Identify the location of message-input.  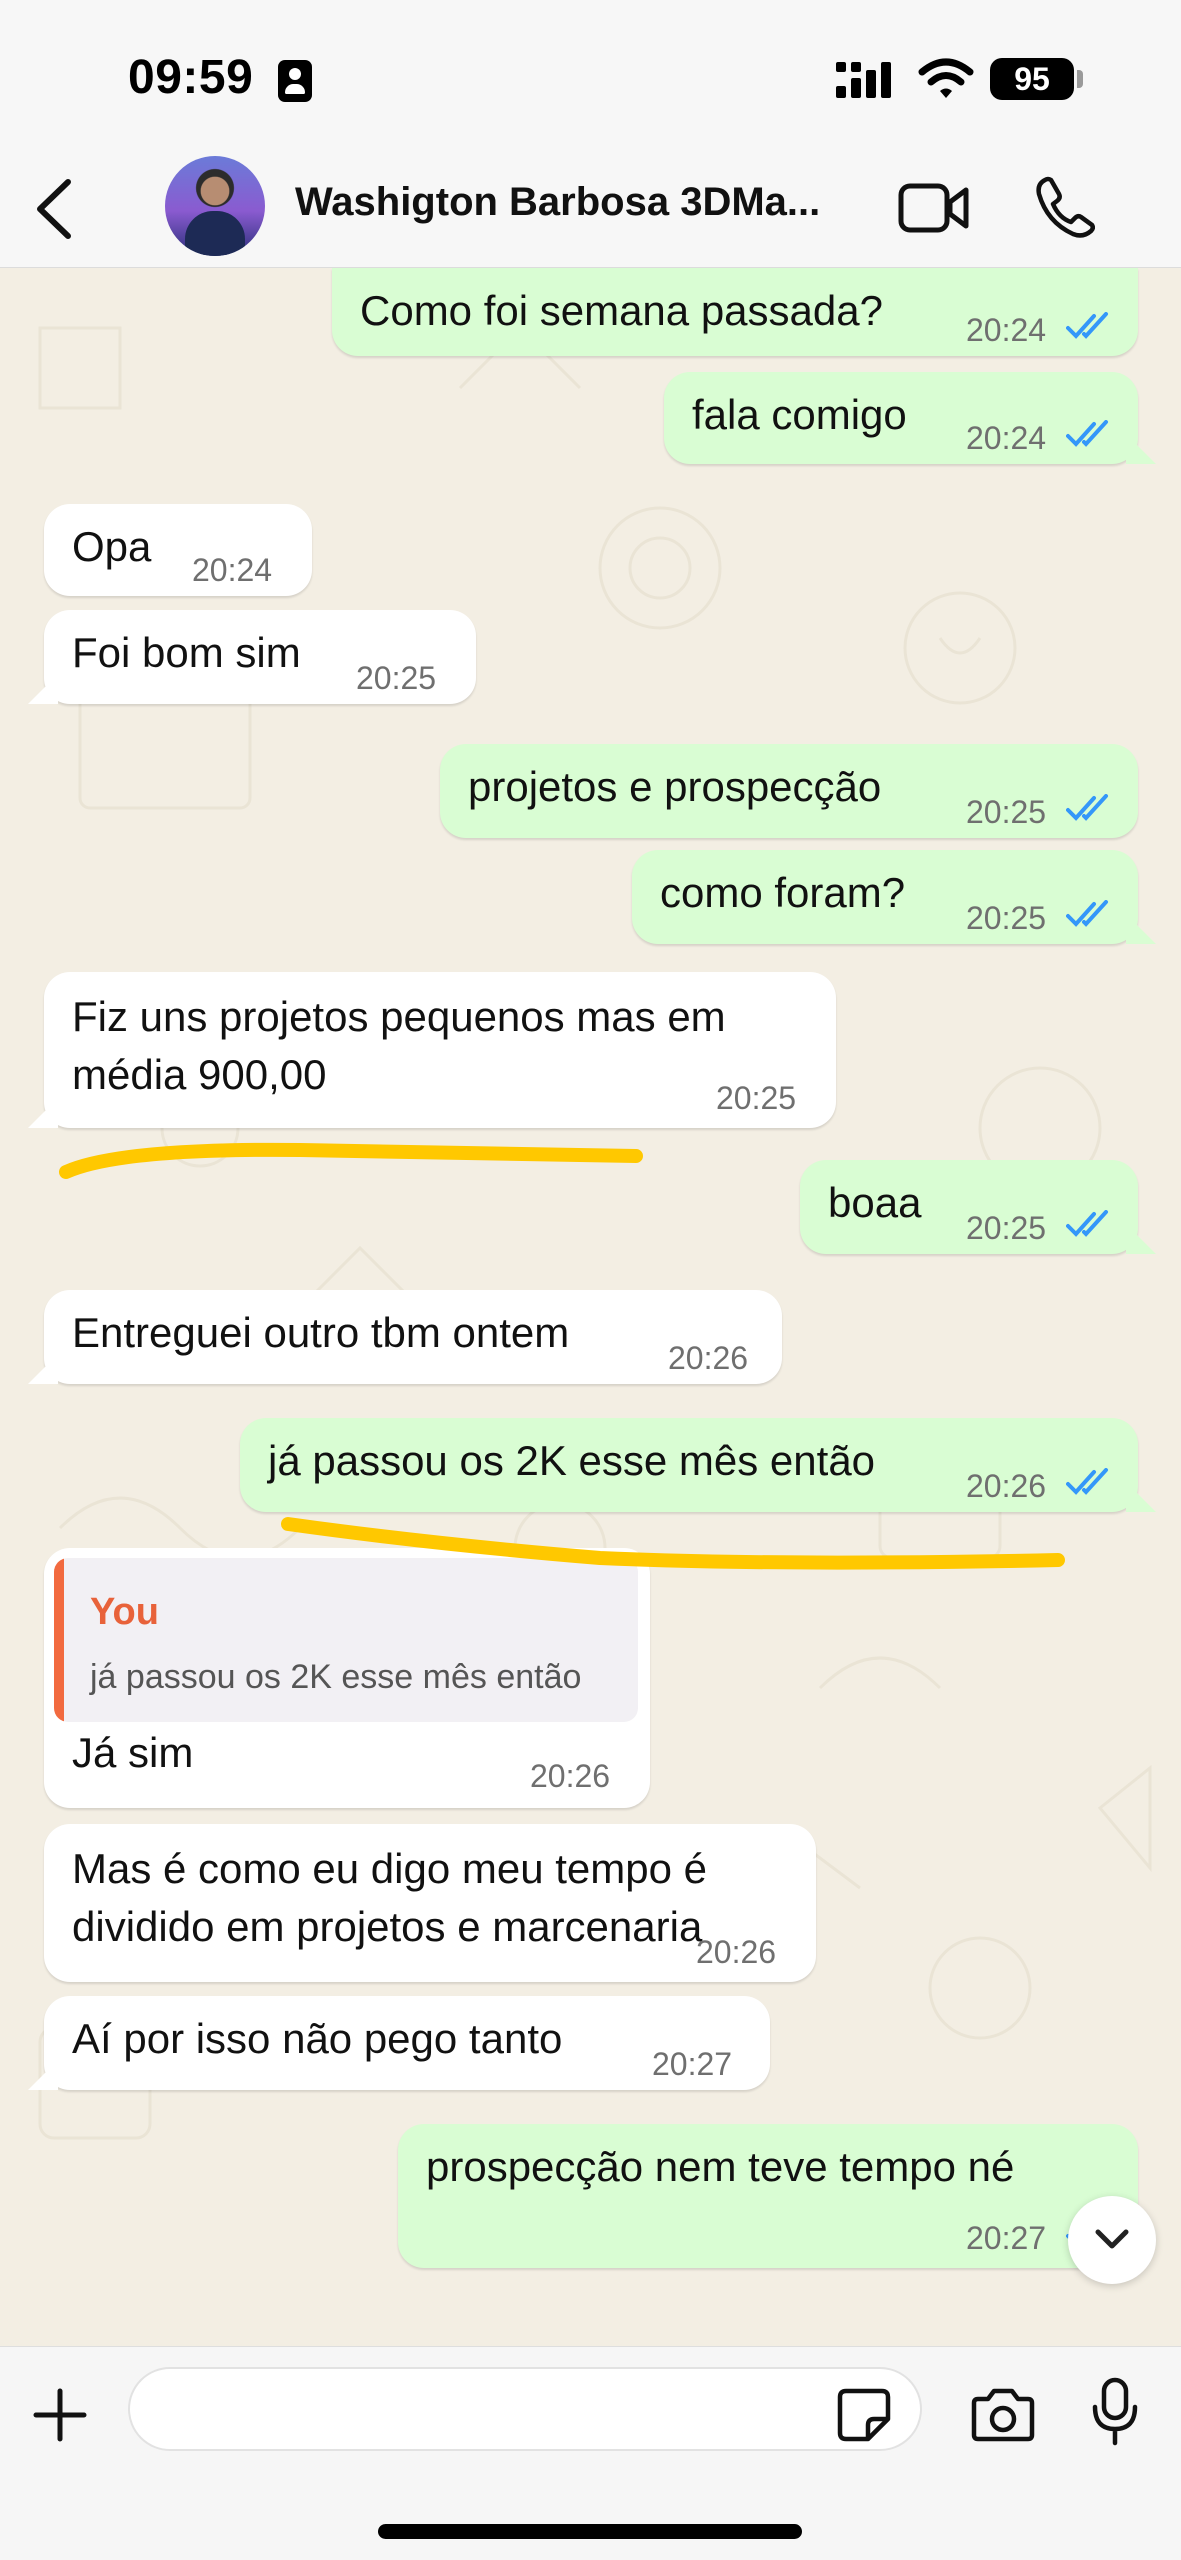
(525, 2409).